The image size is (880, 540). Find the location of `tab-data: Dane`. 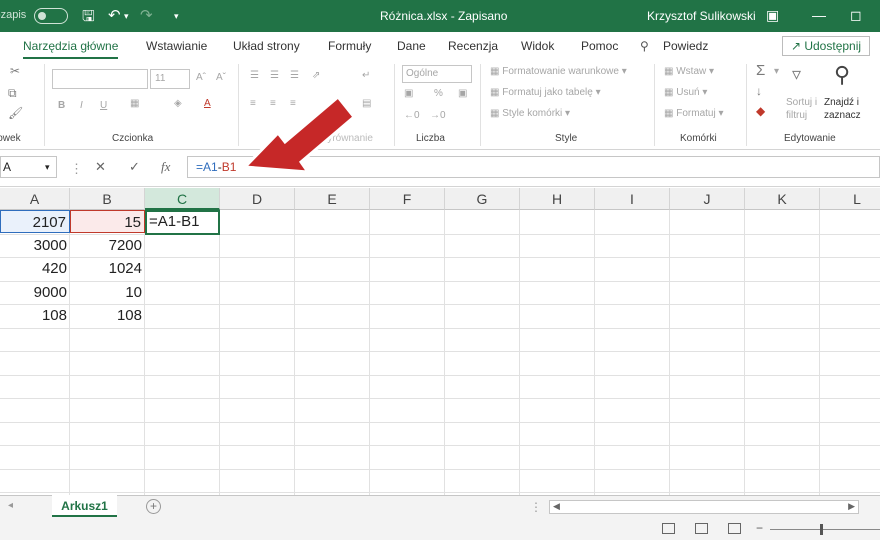

tab-data: Dane is located at coordinates (411, 46).